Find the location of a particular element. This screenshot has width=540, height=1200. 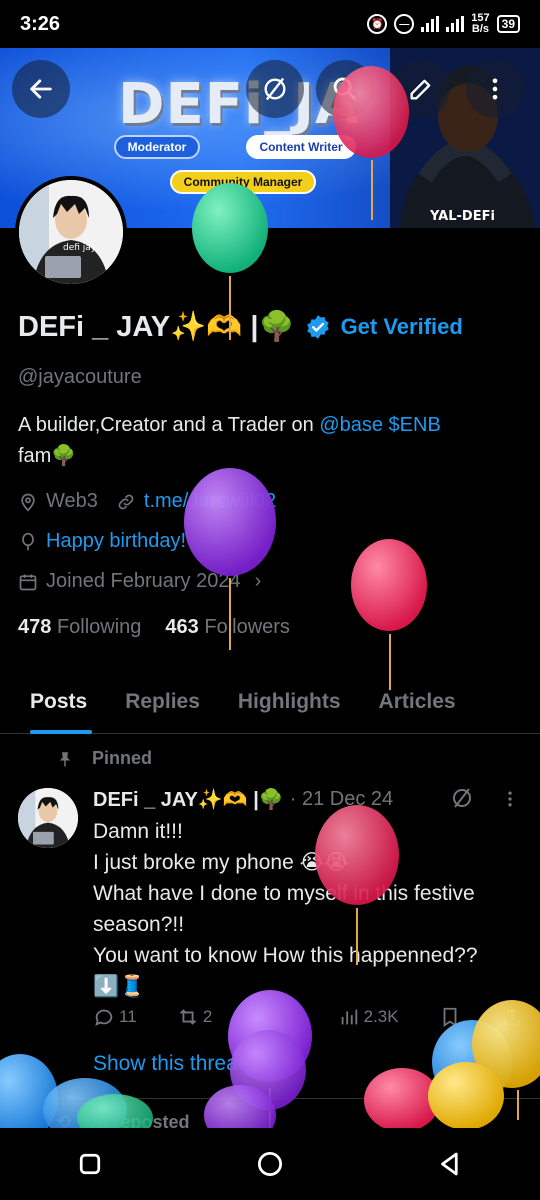

edit-icon is located at coordinates (420, 89).